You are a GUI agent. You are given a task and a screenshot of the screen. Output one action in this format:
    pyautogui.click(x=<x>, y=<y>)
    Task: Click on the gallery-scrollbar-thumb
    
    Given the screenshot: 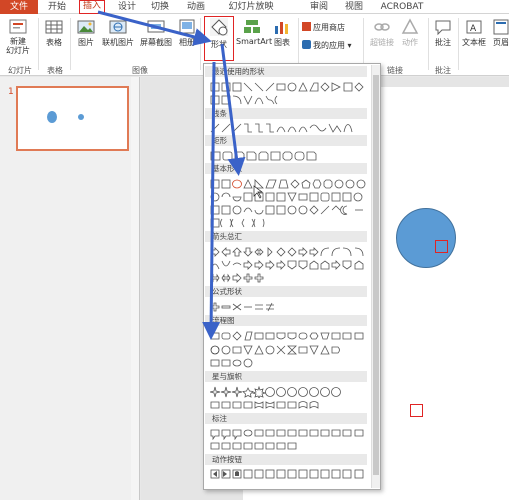 What is the action you would take?
    pyautogui.click(x=376, y=275)
    